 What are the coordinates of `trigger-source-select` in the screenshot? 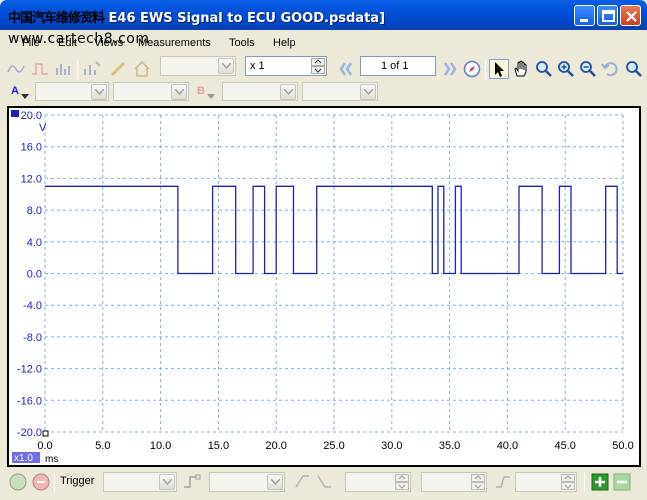 It's located at (247, 482).